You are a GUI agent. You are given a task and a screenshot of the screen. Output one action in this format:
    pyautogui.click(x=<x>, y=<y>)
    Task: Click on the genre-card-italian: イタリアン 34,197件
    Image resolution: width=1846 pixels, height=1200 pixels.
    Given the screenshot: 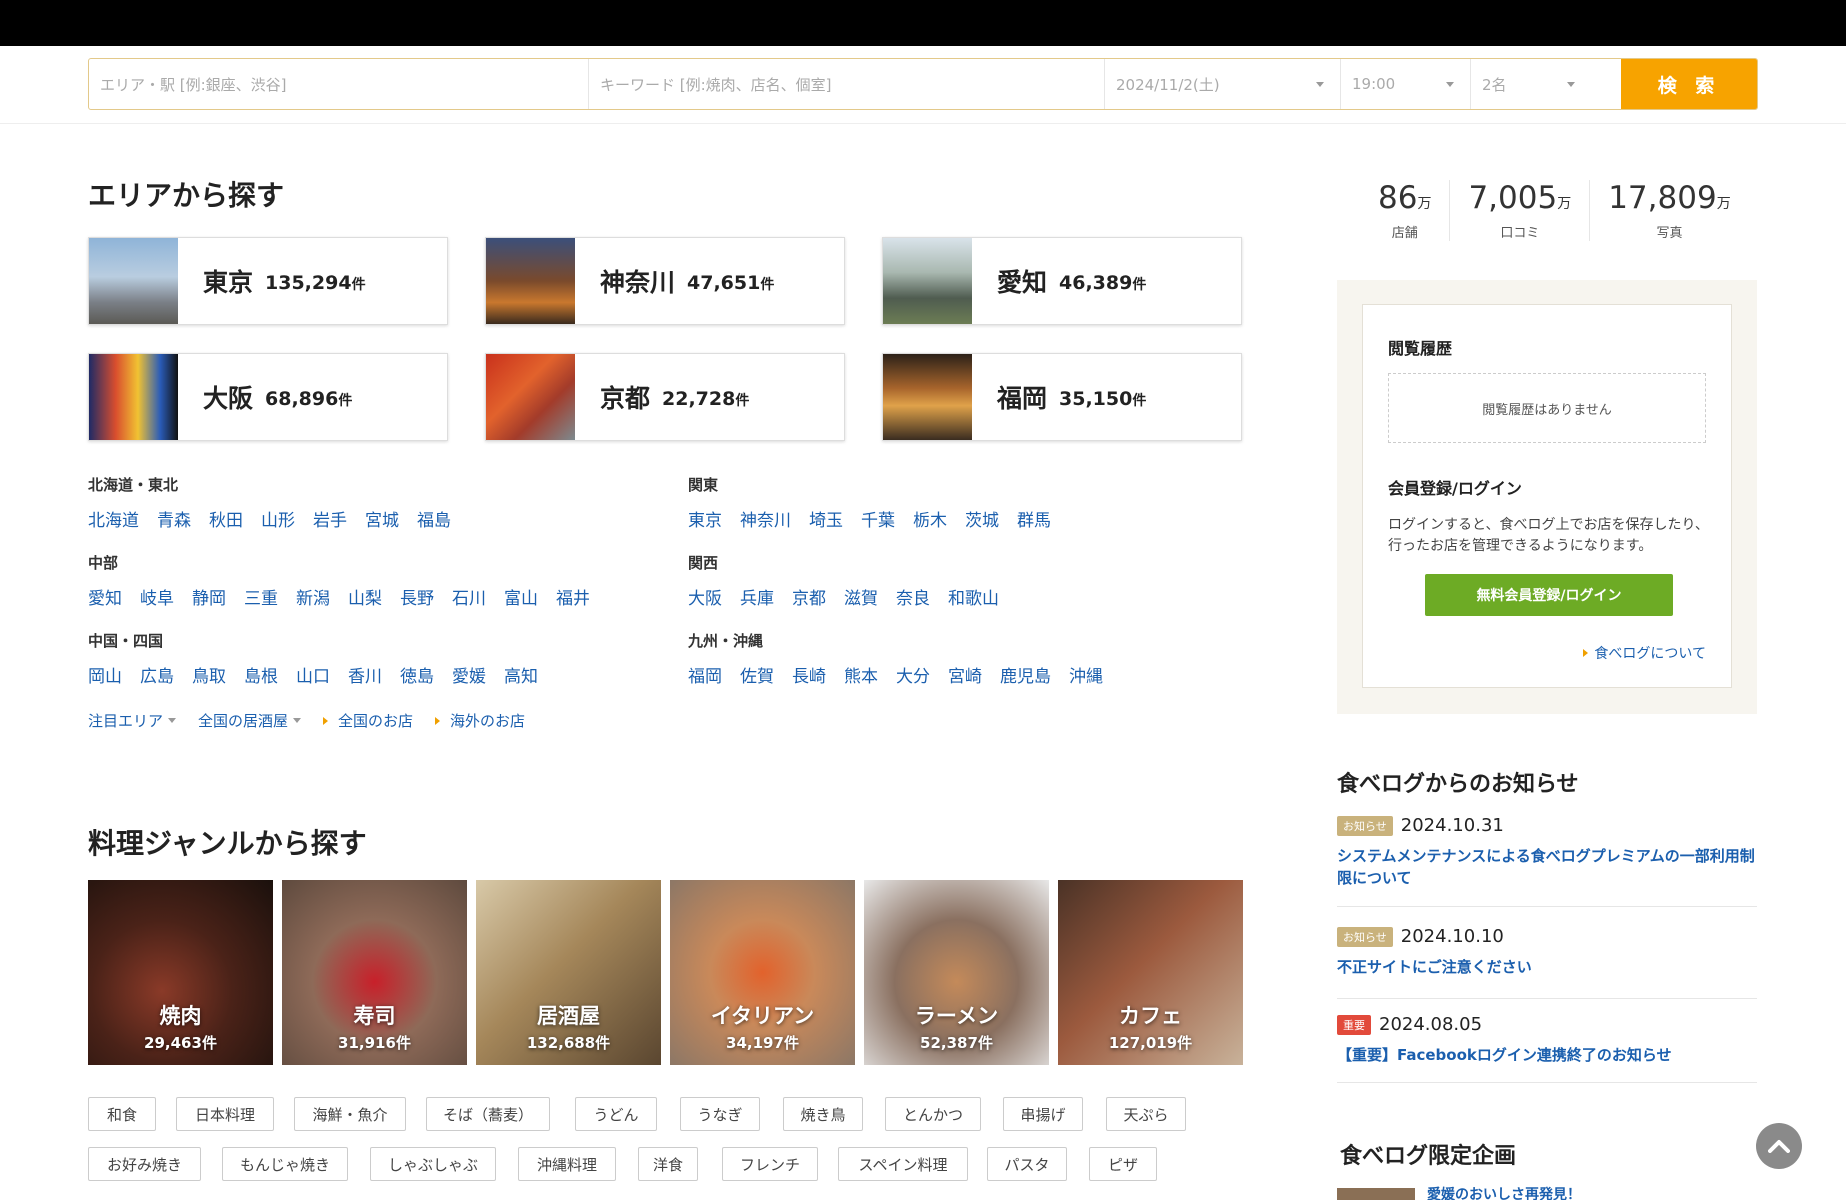 What is the action you would take?
    pyautogui.click(x=762, y=972)
    